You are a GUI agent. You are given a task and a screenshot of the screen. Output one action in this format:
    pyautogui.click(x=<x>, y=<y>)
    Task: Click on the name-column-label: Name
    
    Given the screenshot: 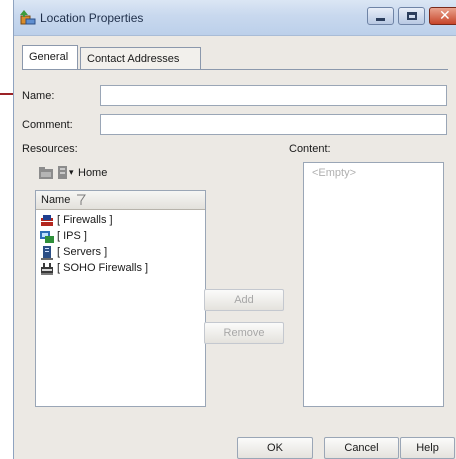 What is the action you would take?
    pyautogui.click(x=56, y=200)
    